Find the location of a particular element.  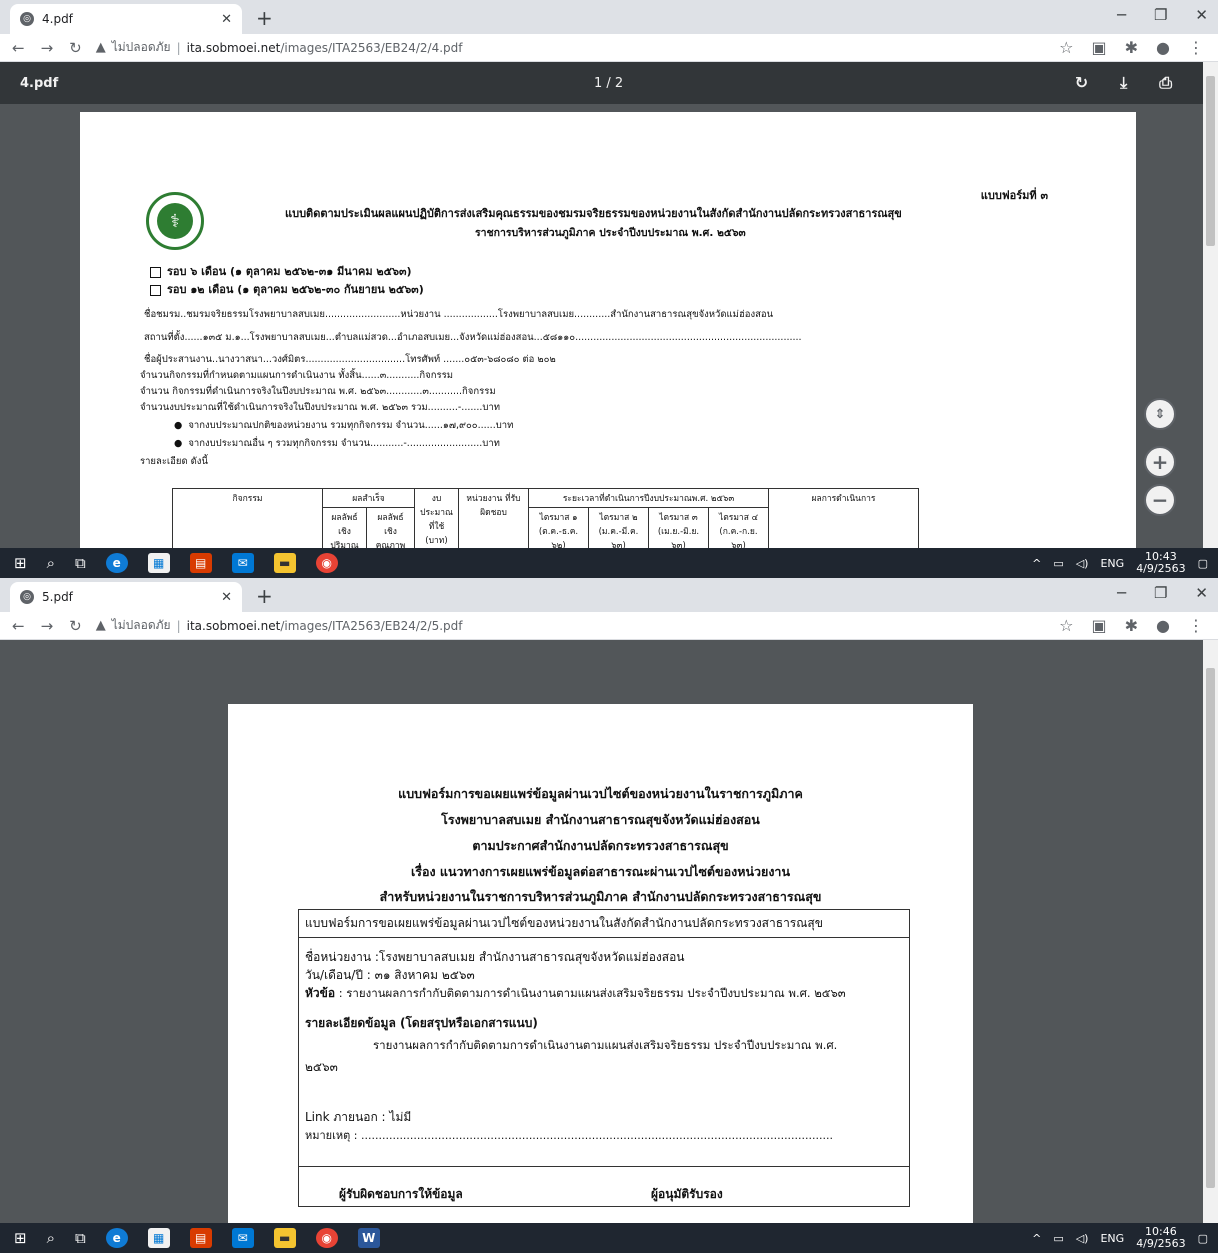

tab-title: 4.pdf is located at coordinates (57, 19).